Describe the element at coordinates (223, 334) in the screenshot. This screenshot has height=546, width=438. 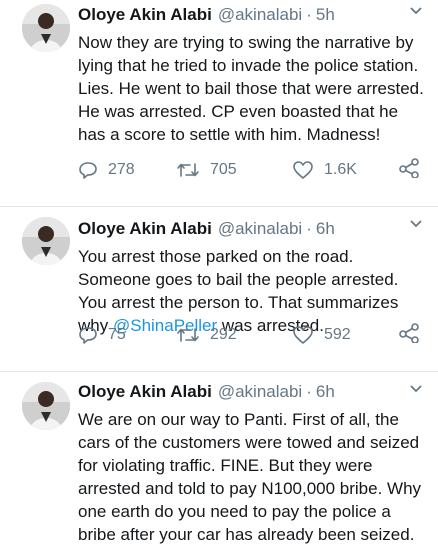
I see `retweet-count: 292` at that location.